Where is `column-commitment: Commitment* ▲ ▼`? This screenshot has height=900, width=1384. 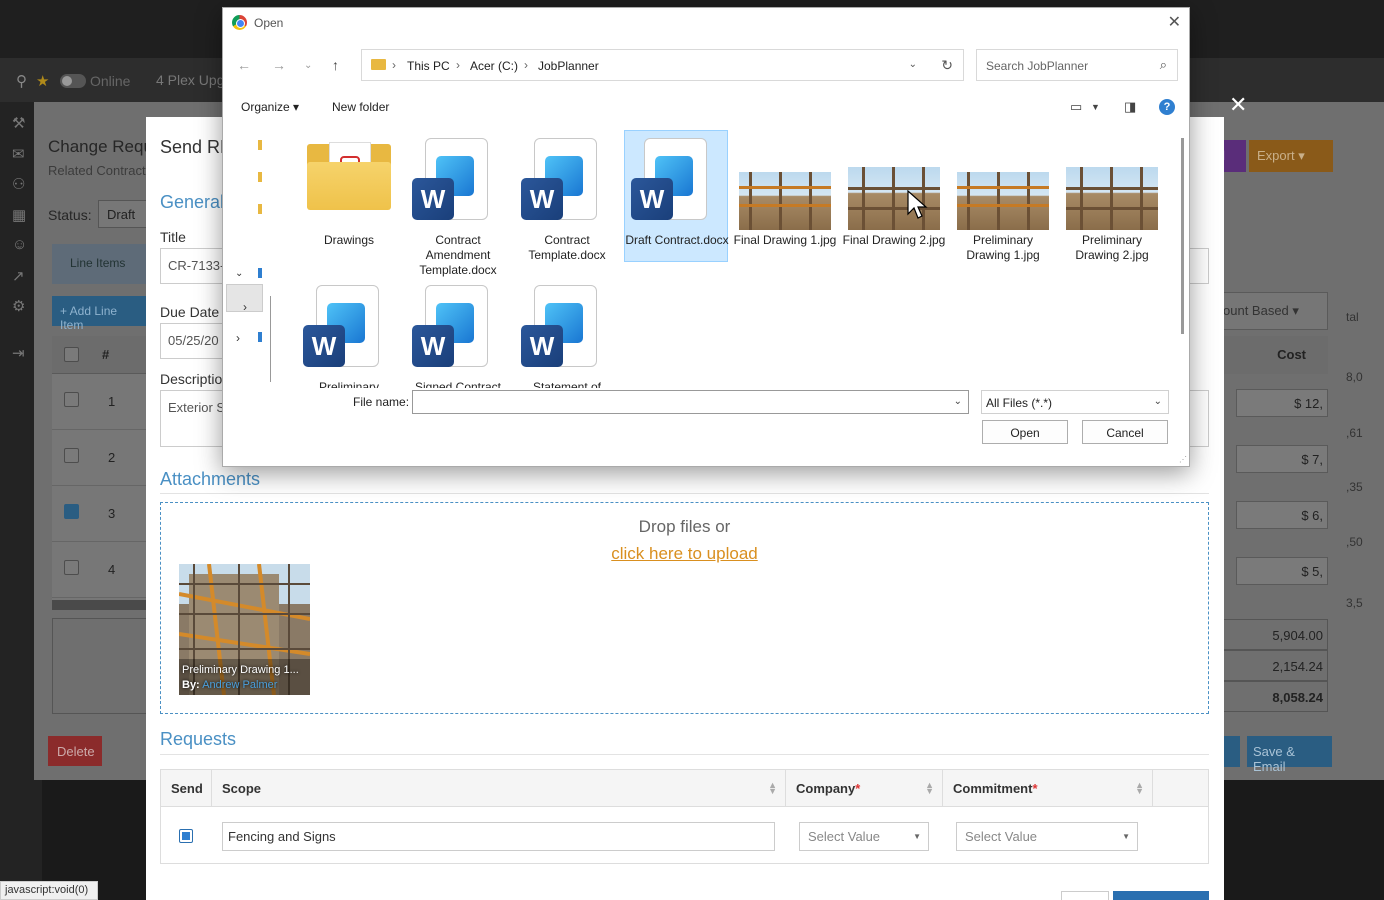 column-commitment: Commitment* ▲ ▼ is located at coordinates (1048, 788).